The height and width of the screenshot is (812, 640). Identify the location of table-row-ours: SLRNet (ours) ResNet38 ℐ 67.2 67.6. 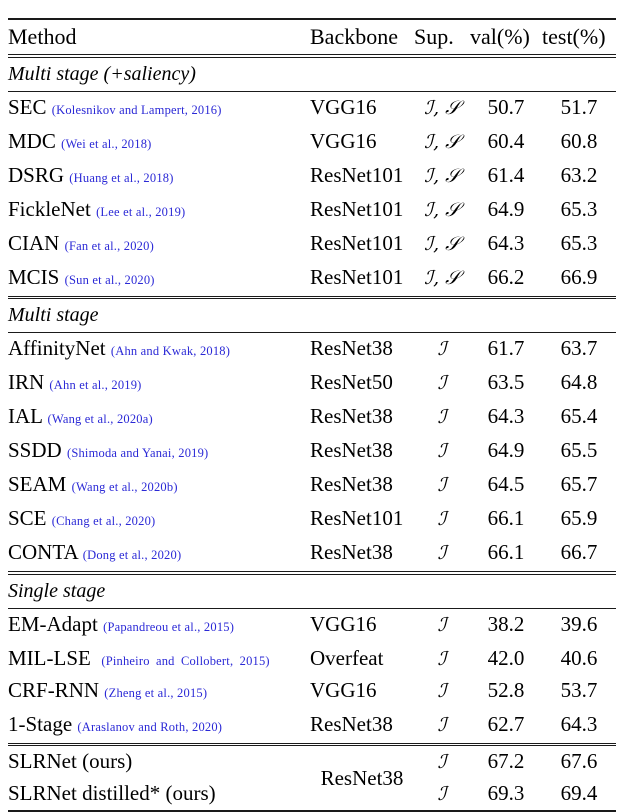
(312, 768).